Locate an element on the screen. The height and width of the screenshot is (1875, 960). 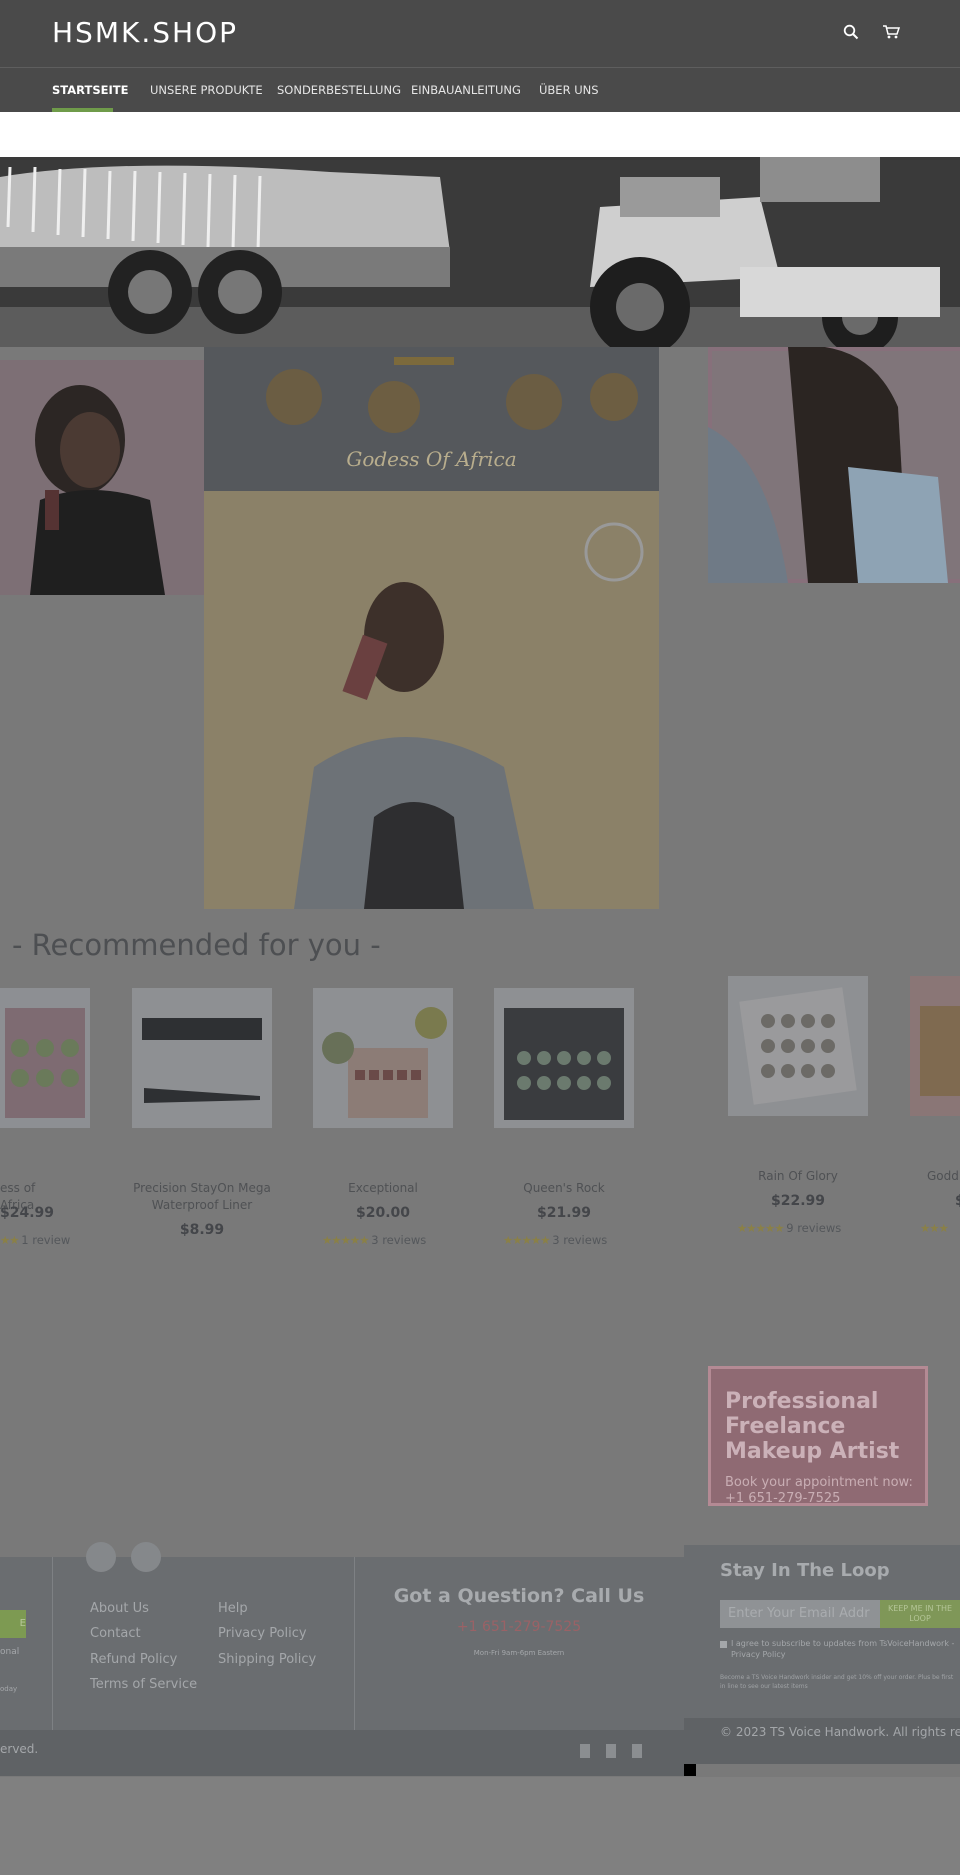
footer-link-privacy: Privacy Policy is located at coordinates (262, 1633).